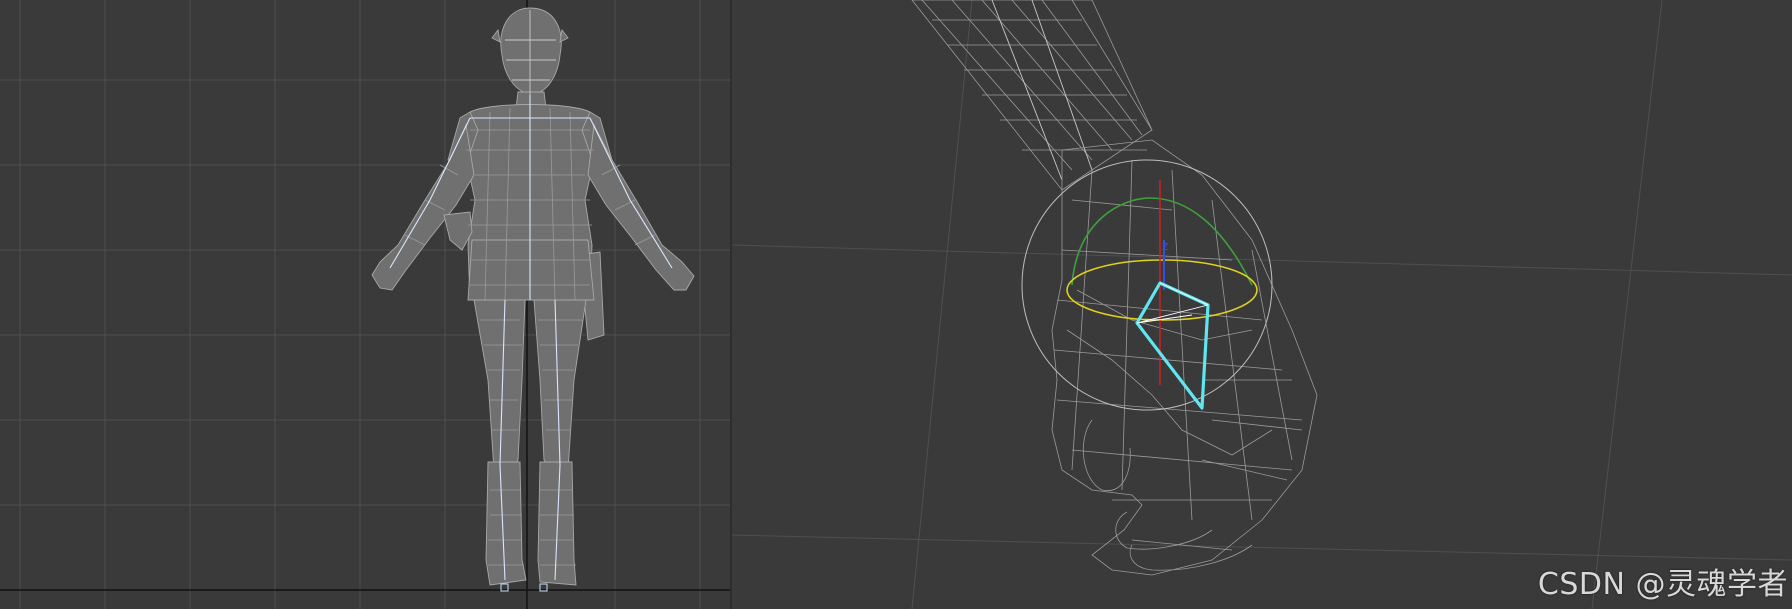 The image size is (1792, 609). I want to click on selected-bone, so click(1172, 345).